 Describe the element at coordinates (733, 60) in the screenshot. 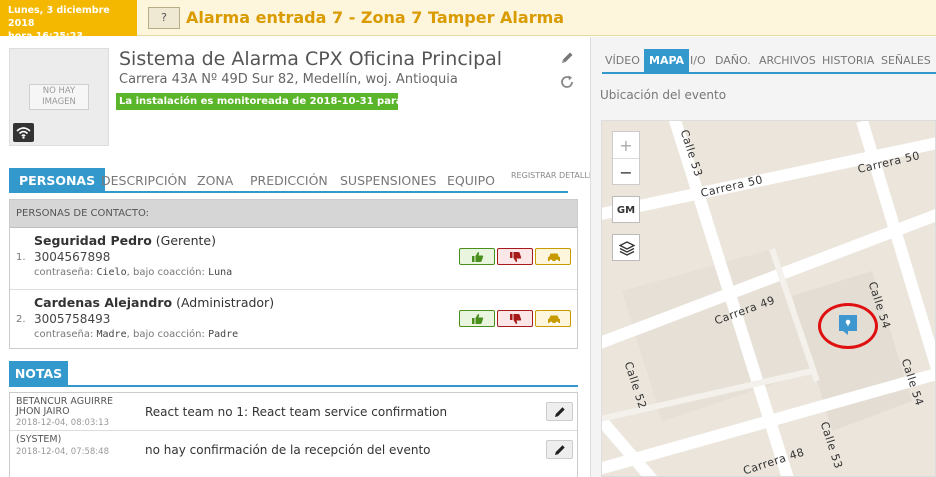

I see `tab-dano: DAÑO.` at that location.